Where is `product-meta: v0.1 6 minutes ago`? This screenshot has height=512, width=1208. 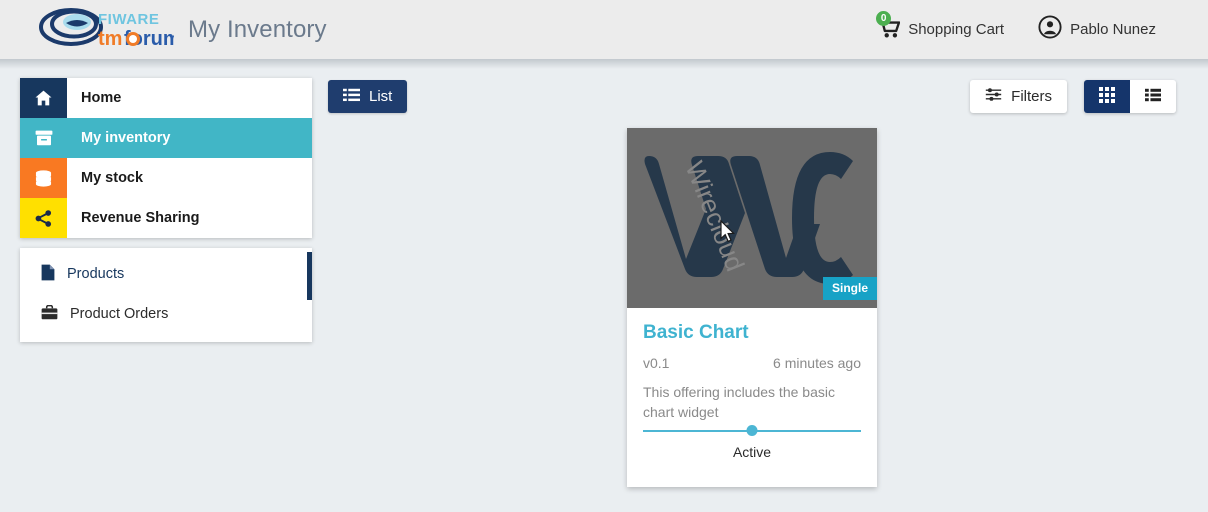
product-meta: v0.1 6 minutes ago is located at coordinates (752, 363).